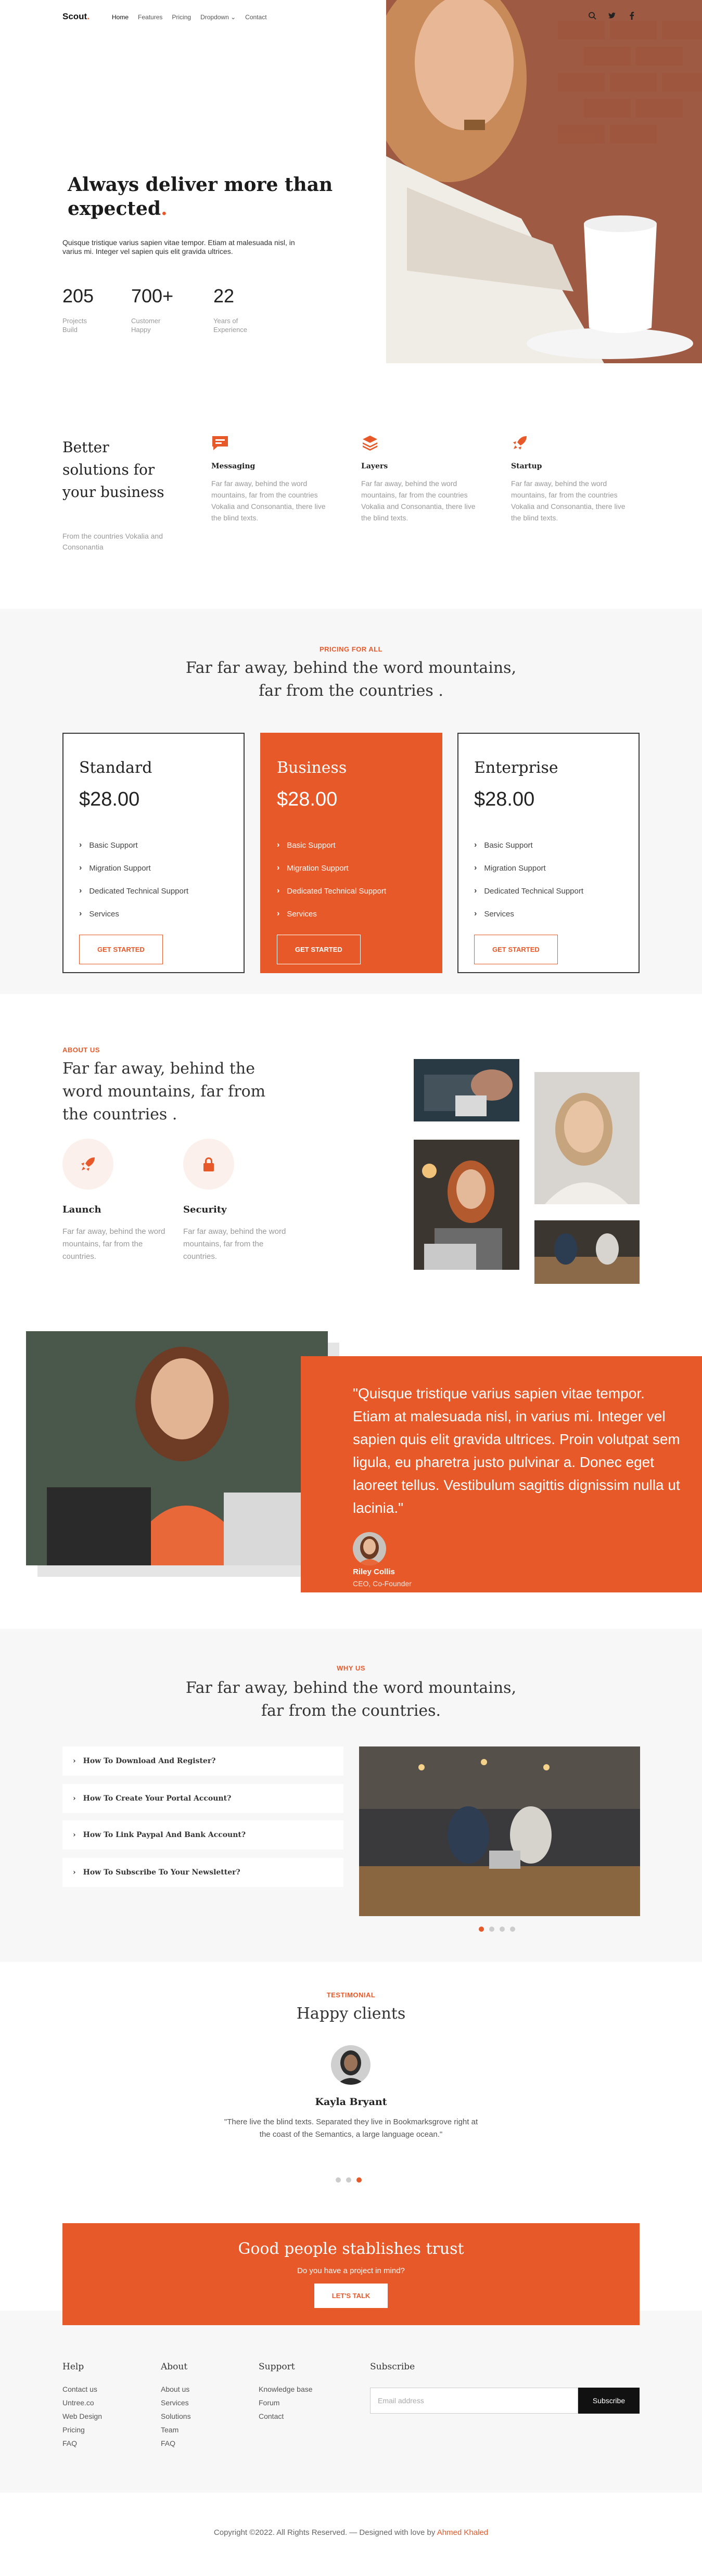 The width and height of the screenshot is (702, 2576). I want to click on nav-contact: Contact, so click(255, 17).